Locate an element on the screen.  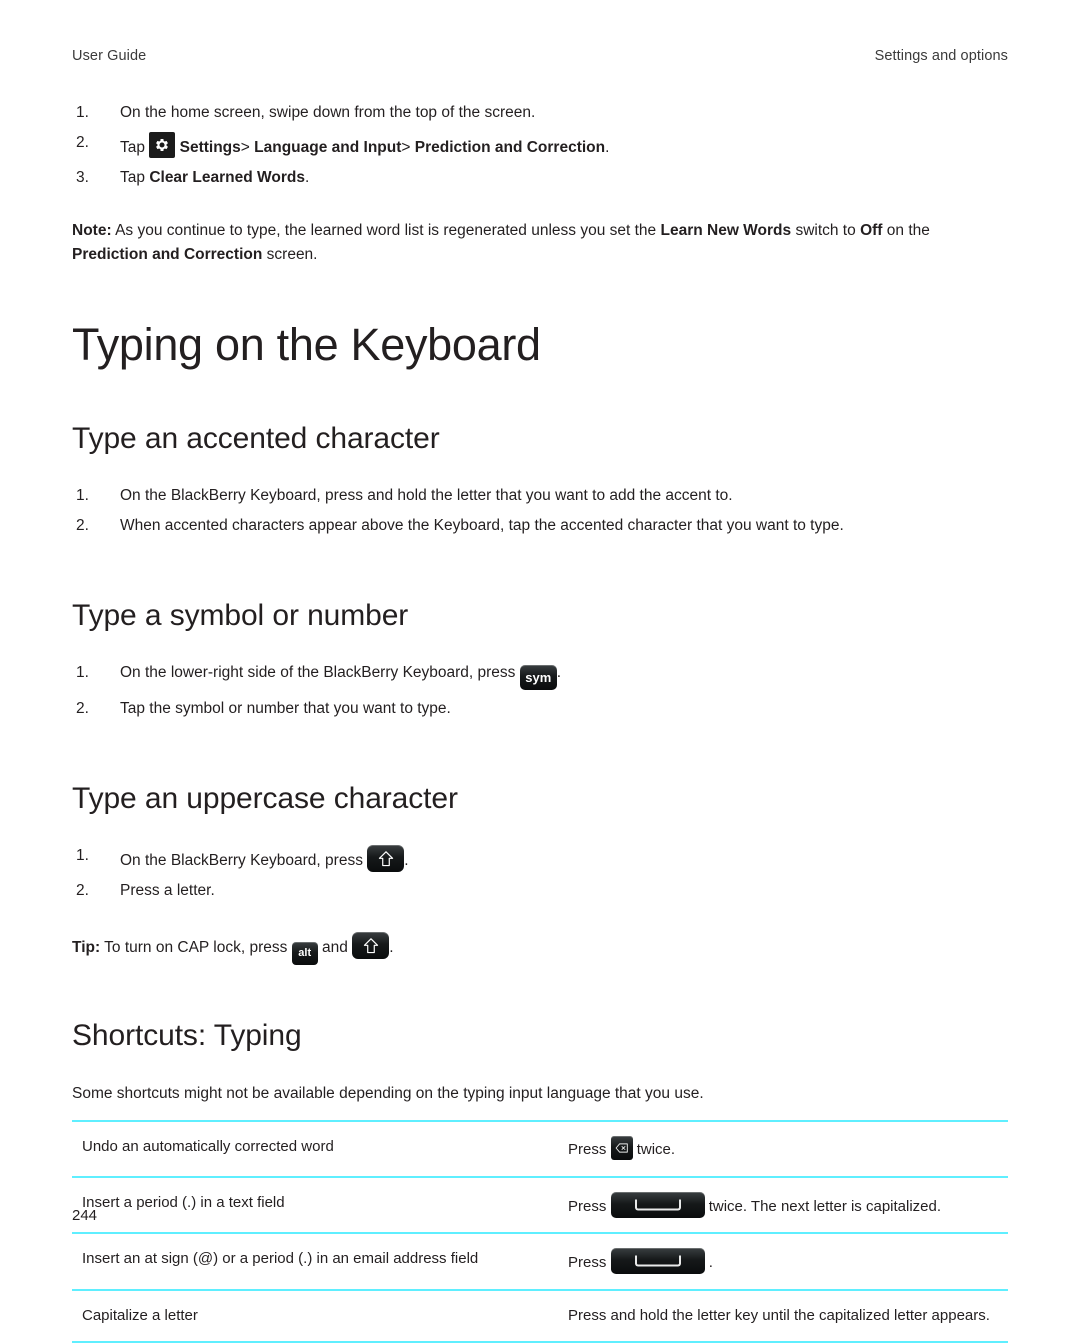
tip-period: . is located at coordinates (391, 948).